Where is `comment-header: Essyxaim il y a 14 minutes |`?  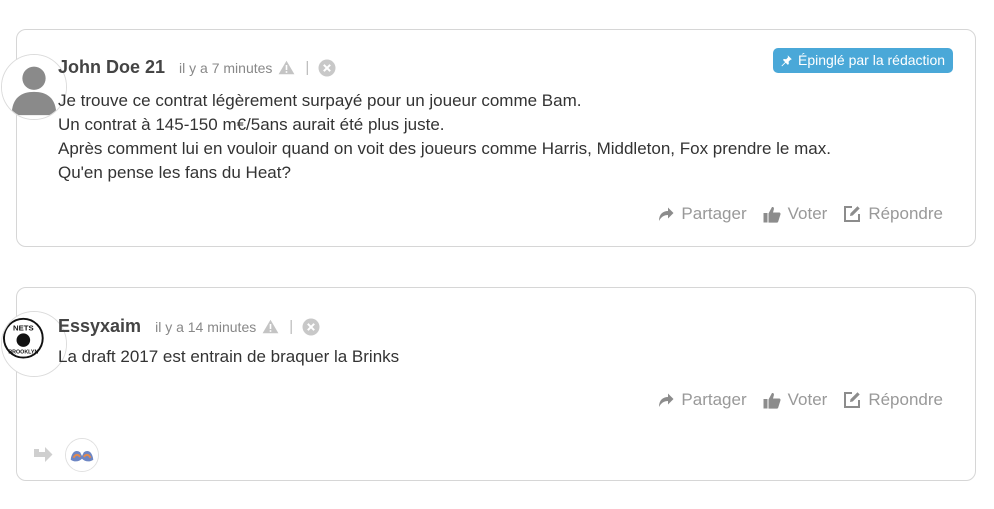 comment-header: Essyxaim il y a 14 minutes | is located at coordinates (189, 326).